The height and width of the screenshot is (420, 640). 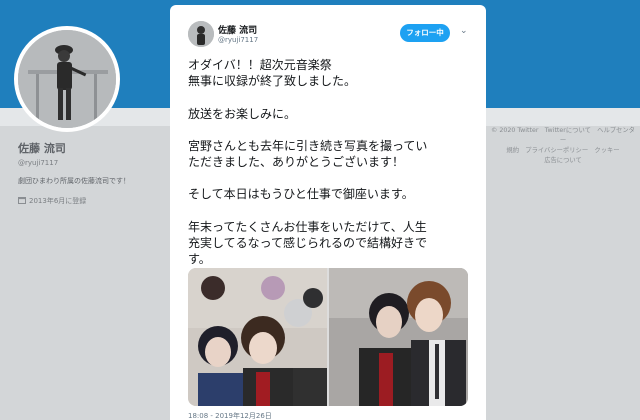 I want to click on tweet-timestamp: 18:08 - 2019年12月26日, so click(x=230, y=415).